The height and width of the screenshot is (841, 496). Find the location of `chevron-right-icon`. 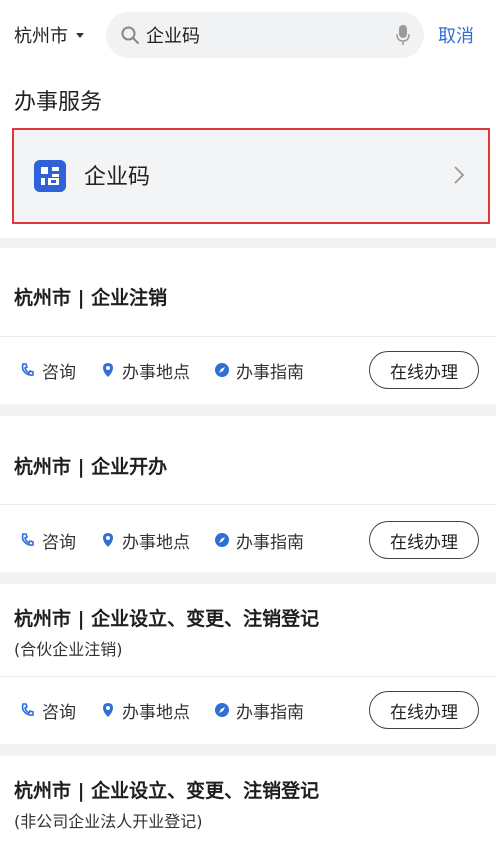

chevron-right-icon is located at coordinates (459, 175).